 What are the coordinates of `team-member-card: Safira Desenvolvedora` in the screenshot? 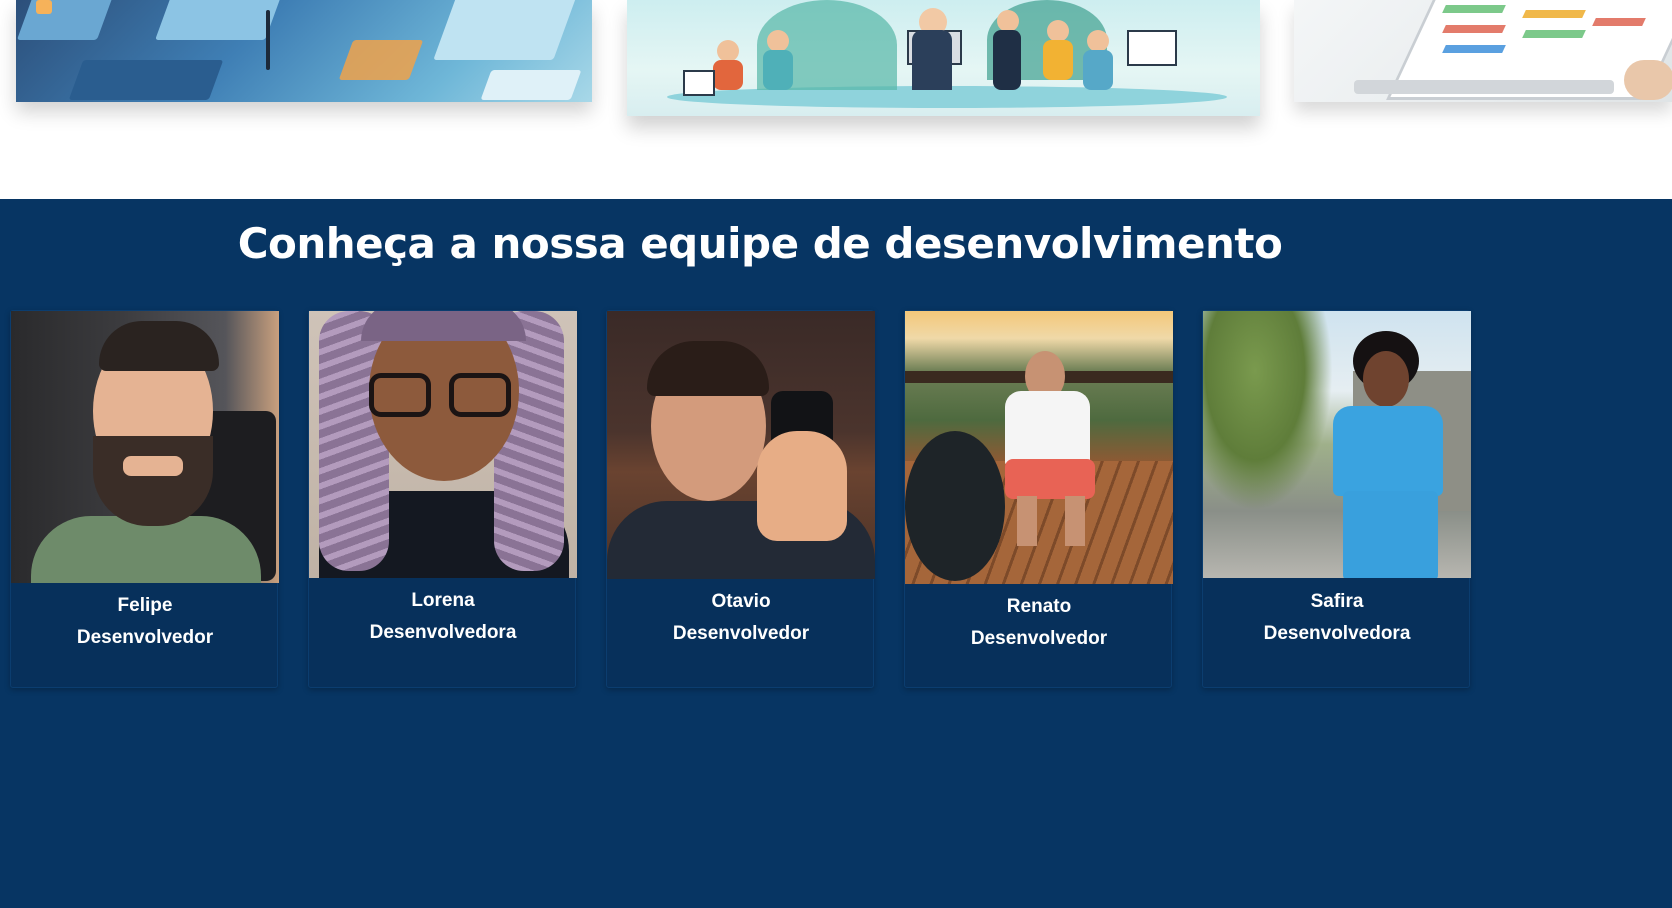 It's located at (1336, 499).